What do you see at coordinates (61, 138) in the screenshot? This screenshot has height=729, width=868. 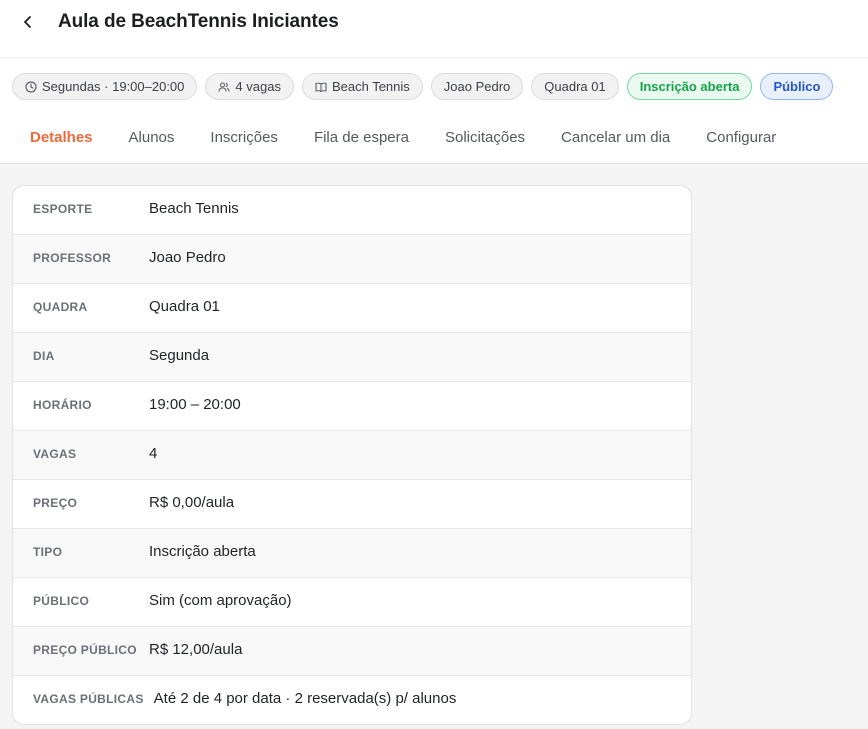 I see `tab-detalhes: Detalhes` at bounding box center [61, 138].